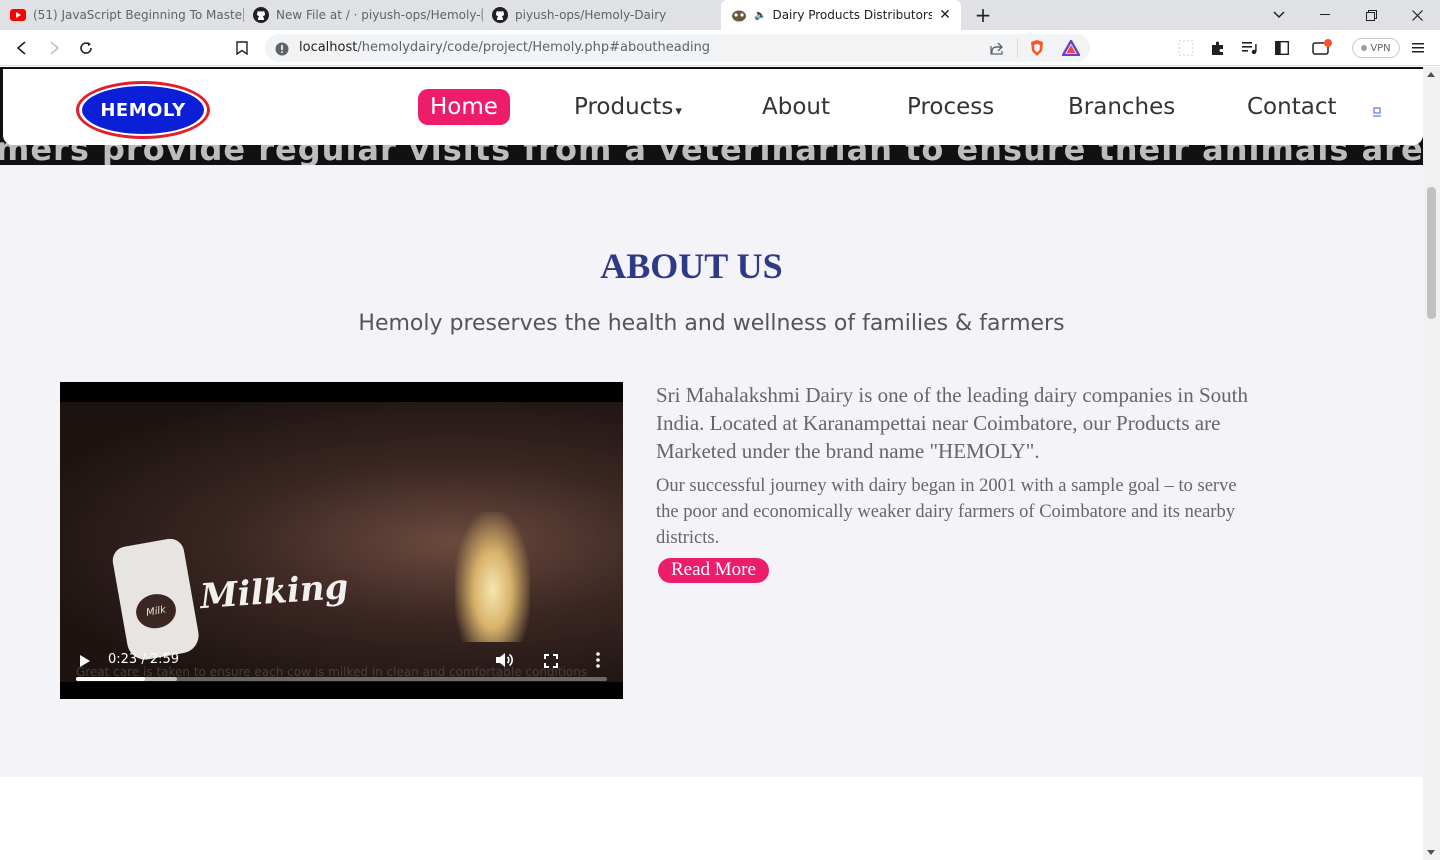 The image size is (1440, 860). I want to click on tab-dairy-active: 🔈 Dairy Products Distributors - M ✕, so click(841, 15).